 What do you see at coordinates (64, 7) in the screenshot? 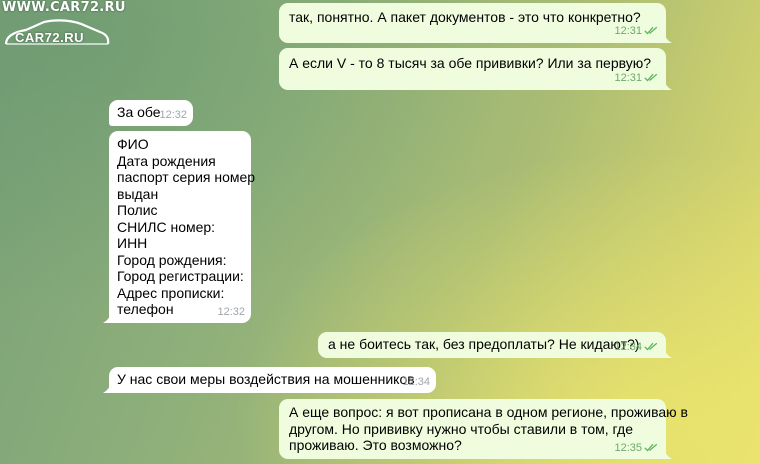
I see `watermark-url: WWW.CAR72.RU` at bounding box center [64, 7].